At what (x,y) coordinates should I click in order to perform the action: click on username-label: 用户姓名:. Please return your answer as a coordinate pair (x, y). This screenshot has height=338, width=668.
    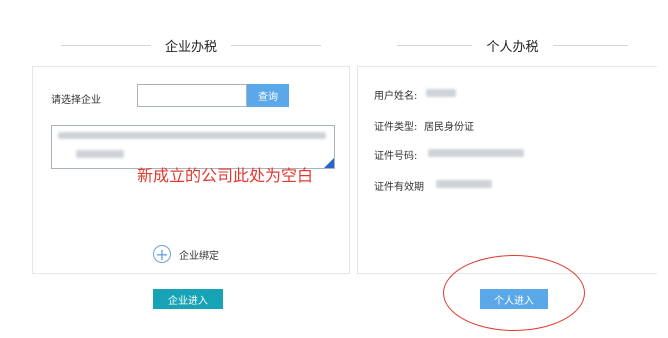
    Looking at the image, I should click on (396, 96).